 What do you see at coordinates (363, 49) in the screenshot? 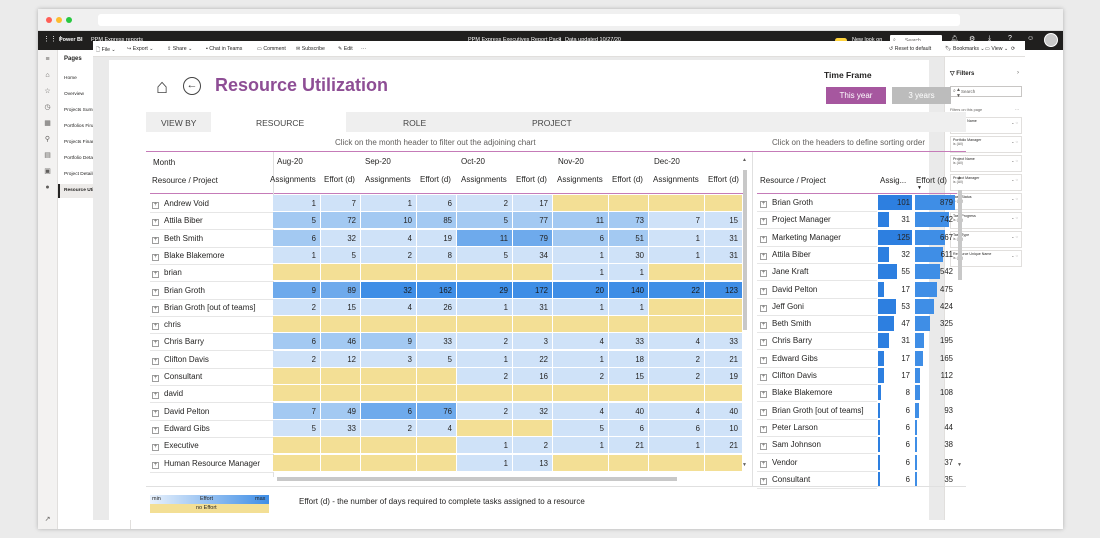
I see `more-options-icon: ···` at bounding box center [363, 49].